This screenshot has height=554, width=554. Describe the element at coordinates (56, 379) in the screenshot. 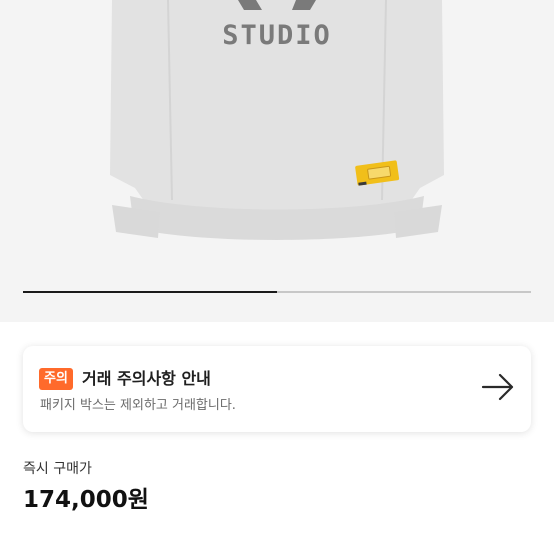

I see `caution-badge: 주의` at that location.